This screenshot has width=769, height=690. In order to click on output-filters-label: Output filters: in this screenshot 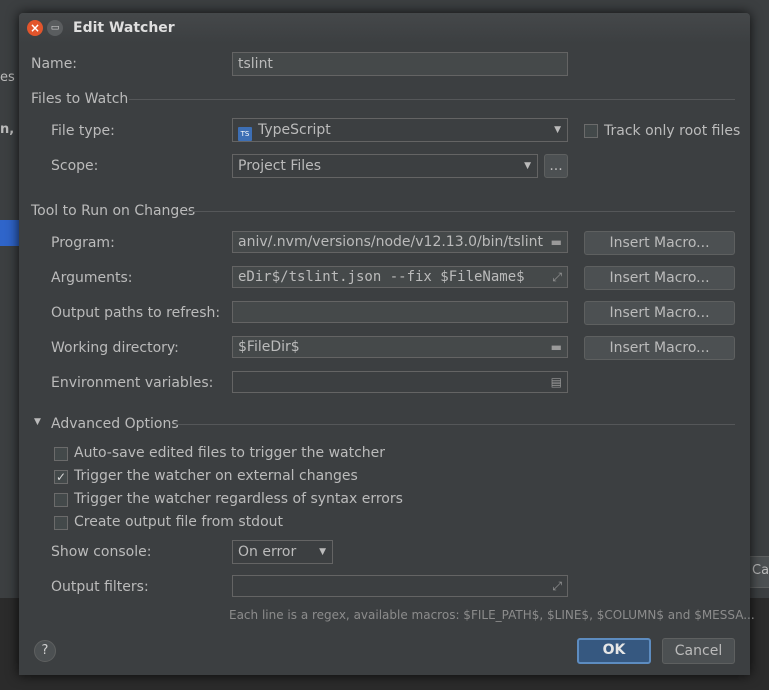, I will do `click(100, 587)`.